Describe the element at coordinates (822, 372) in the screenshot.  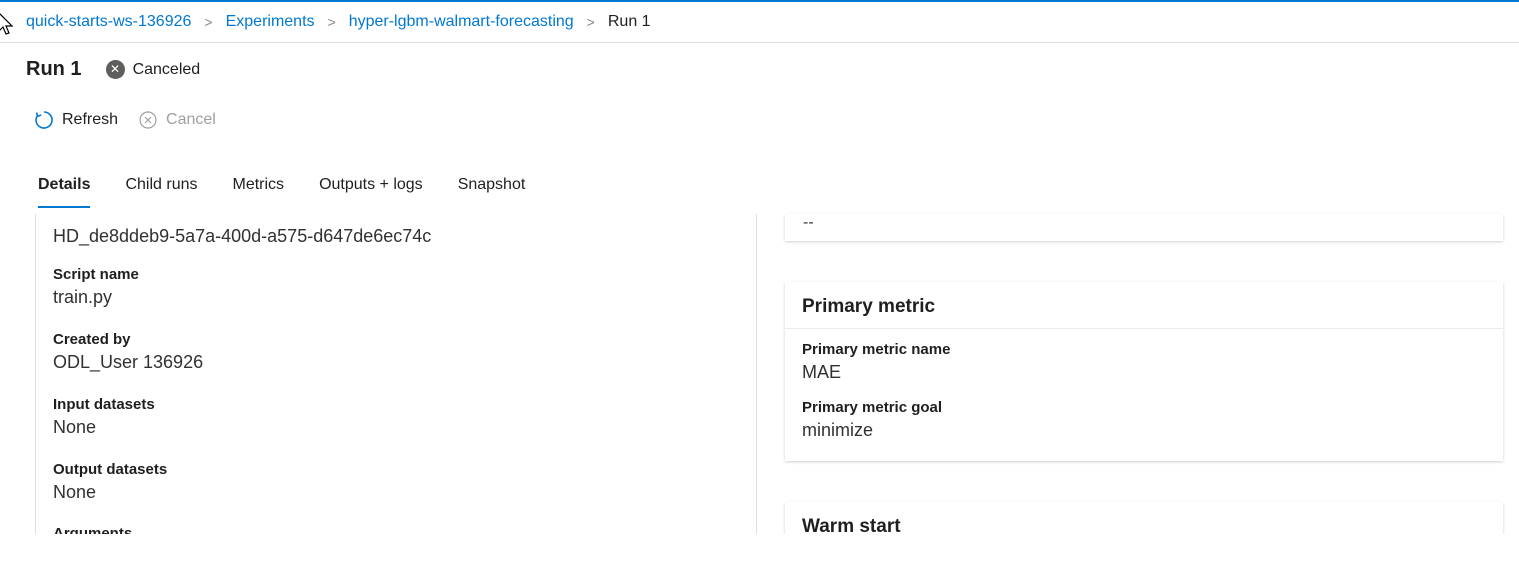
I see `field-value: MAE` at that location.